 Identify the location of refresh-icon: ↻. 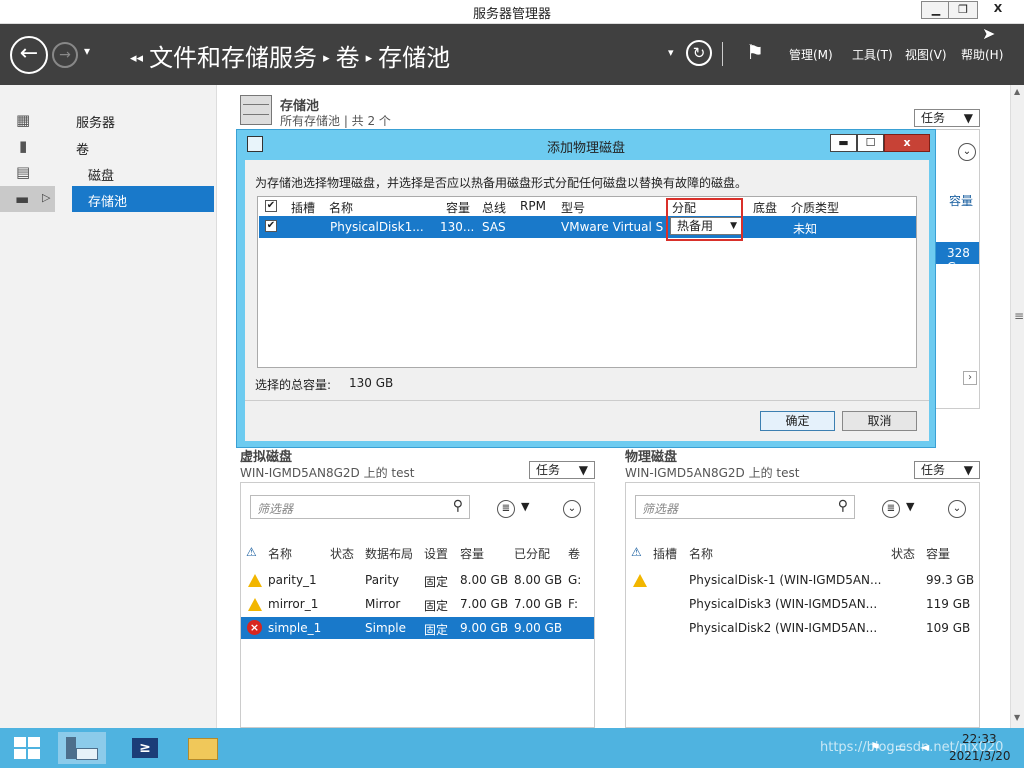
(699, 53).